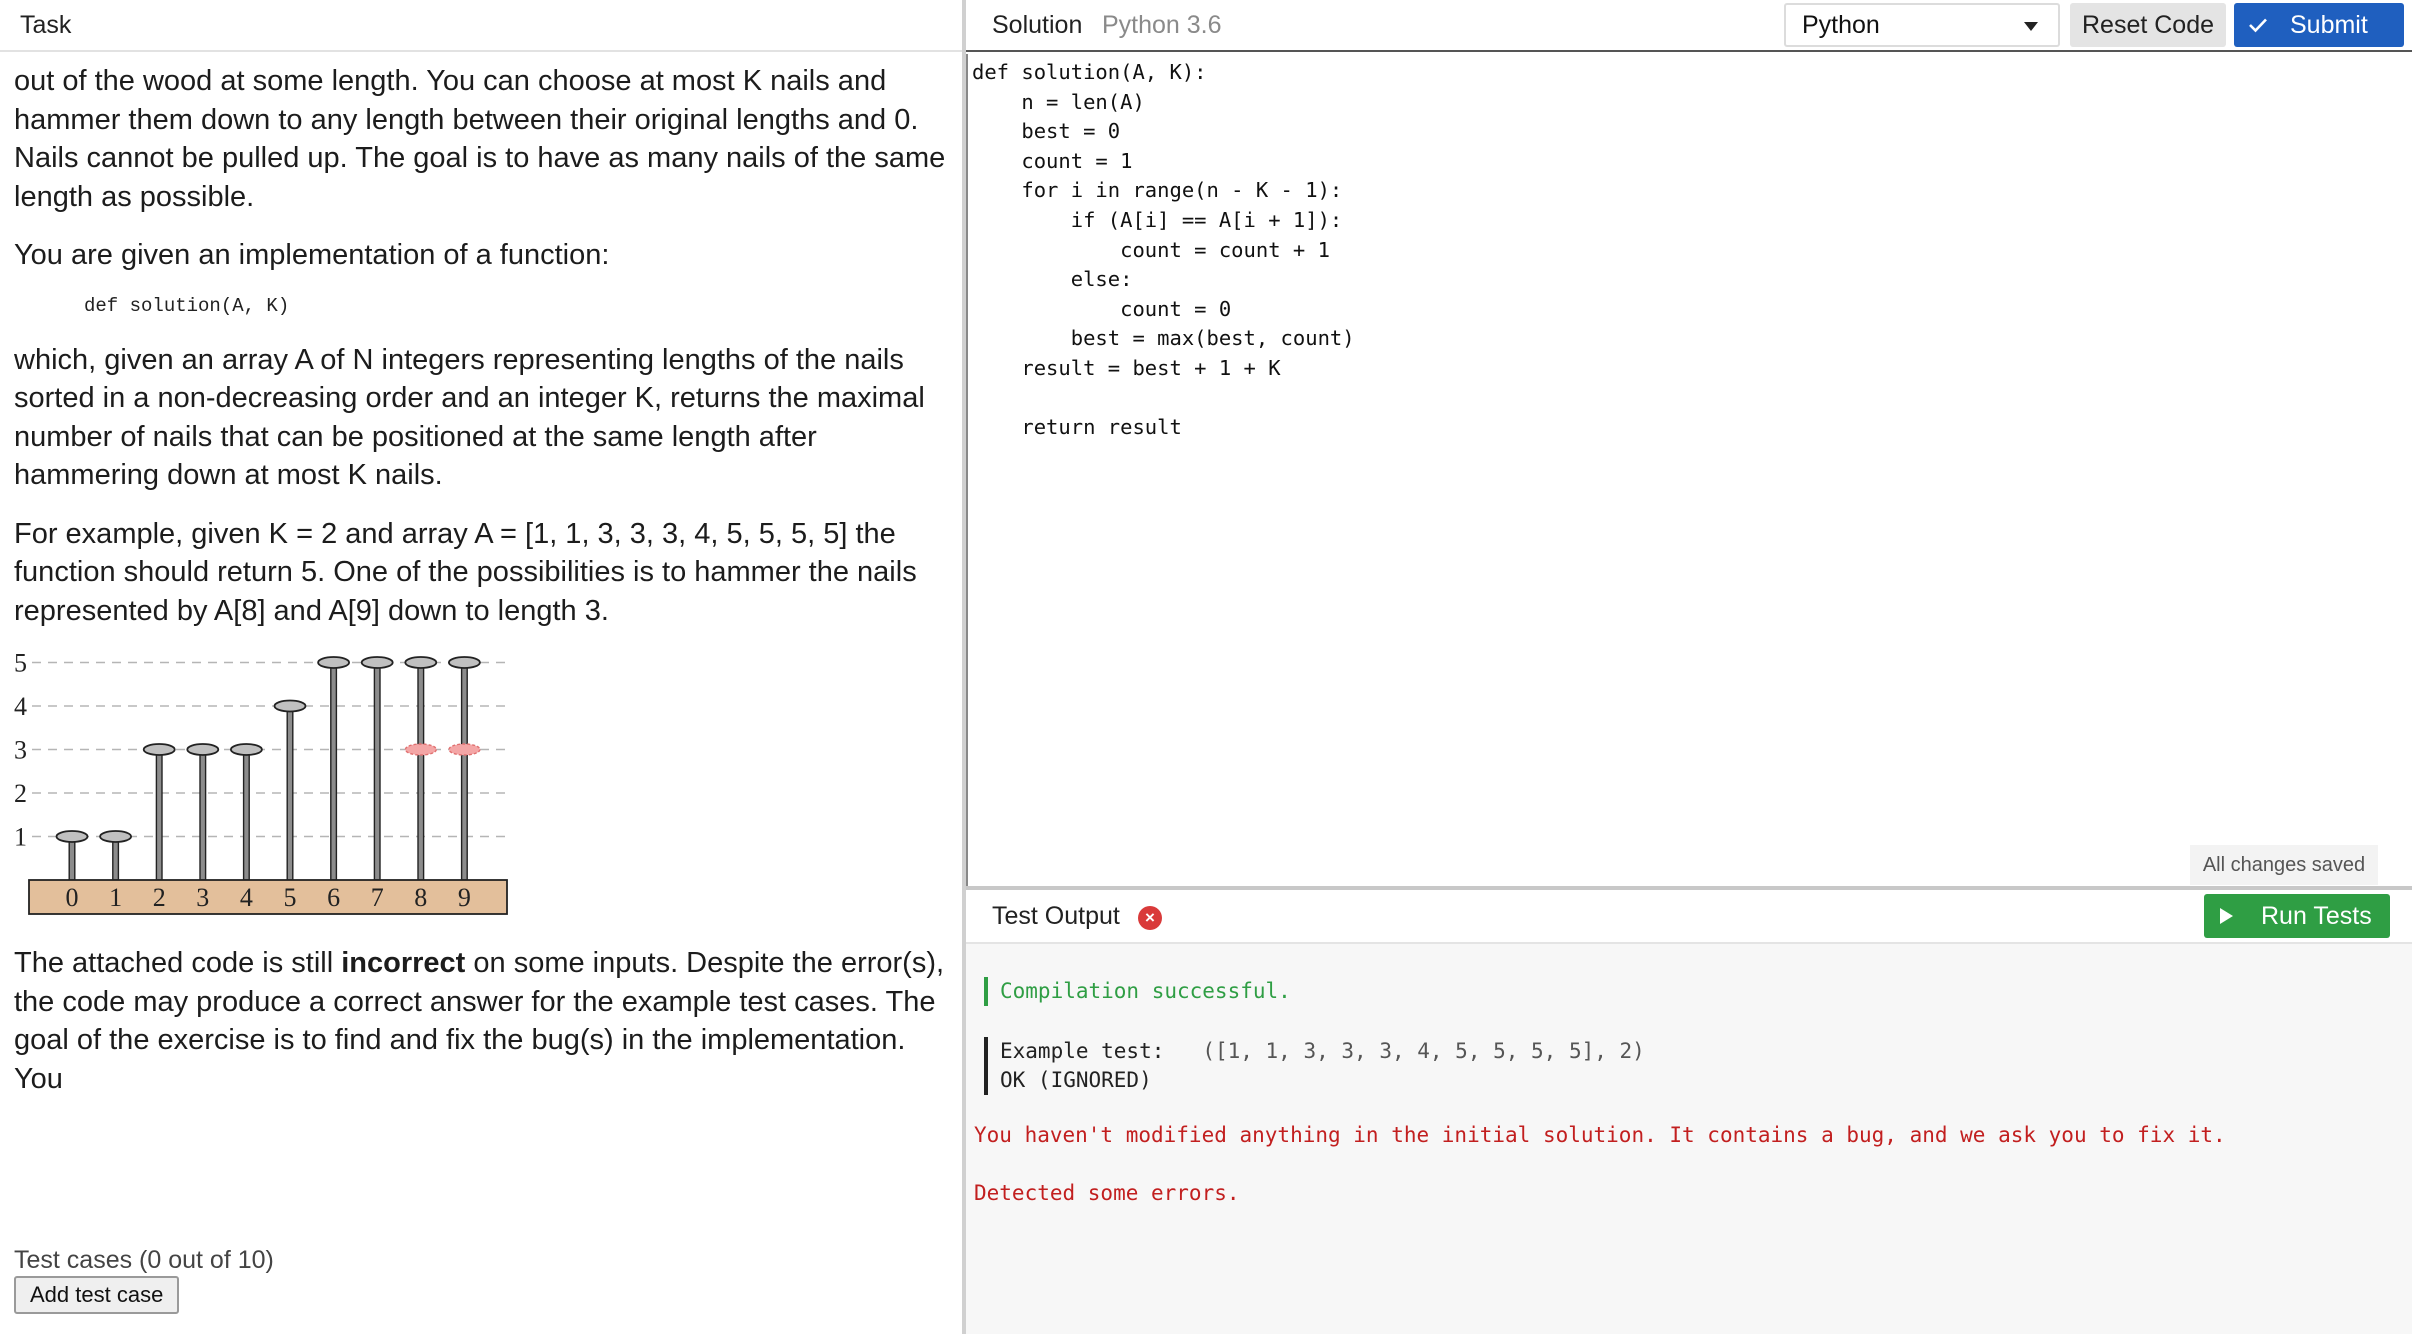 This screenshot has height=1334, width=2412. Describe the element at coordinates (464, 897) in the screenshot. I see `nail-index-label: 9` at that location.